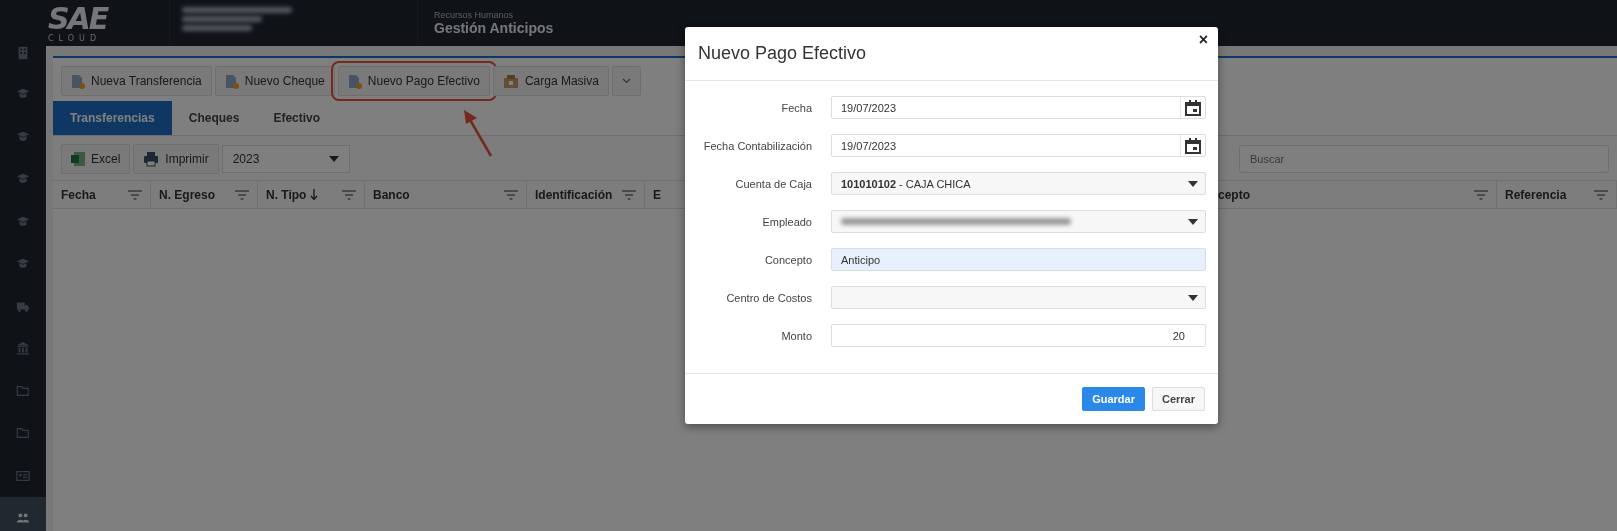 The height and width of the screenshot is (531, 1617). What do you see at coordinates (297, 118) in the screenshot?
I see `tab: Efectivo` at bounding box center [297, 118].